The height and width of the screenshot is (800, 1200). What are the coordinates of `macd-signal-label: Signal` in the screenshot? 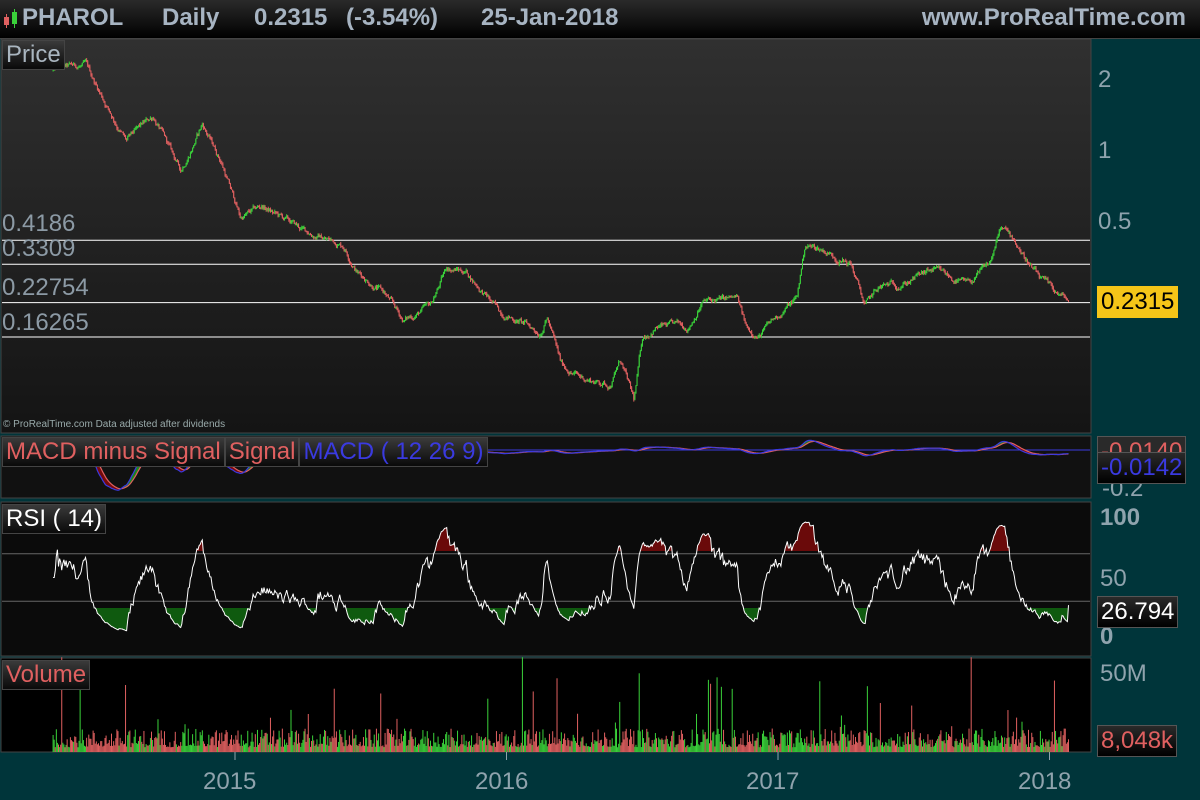 It's located at (262, 452).